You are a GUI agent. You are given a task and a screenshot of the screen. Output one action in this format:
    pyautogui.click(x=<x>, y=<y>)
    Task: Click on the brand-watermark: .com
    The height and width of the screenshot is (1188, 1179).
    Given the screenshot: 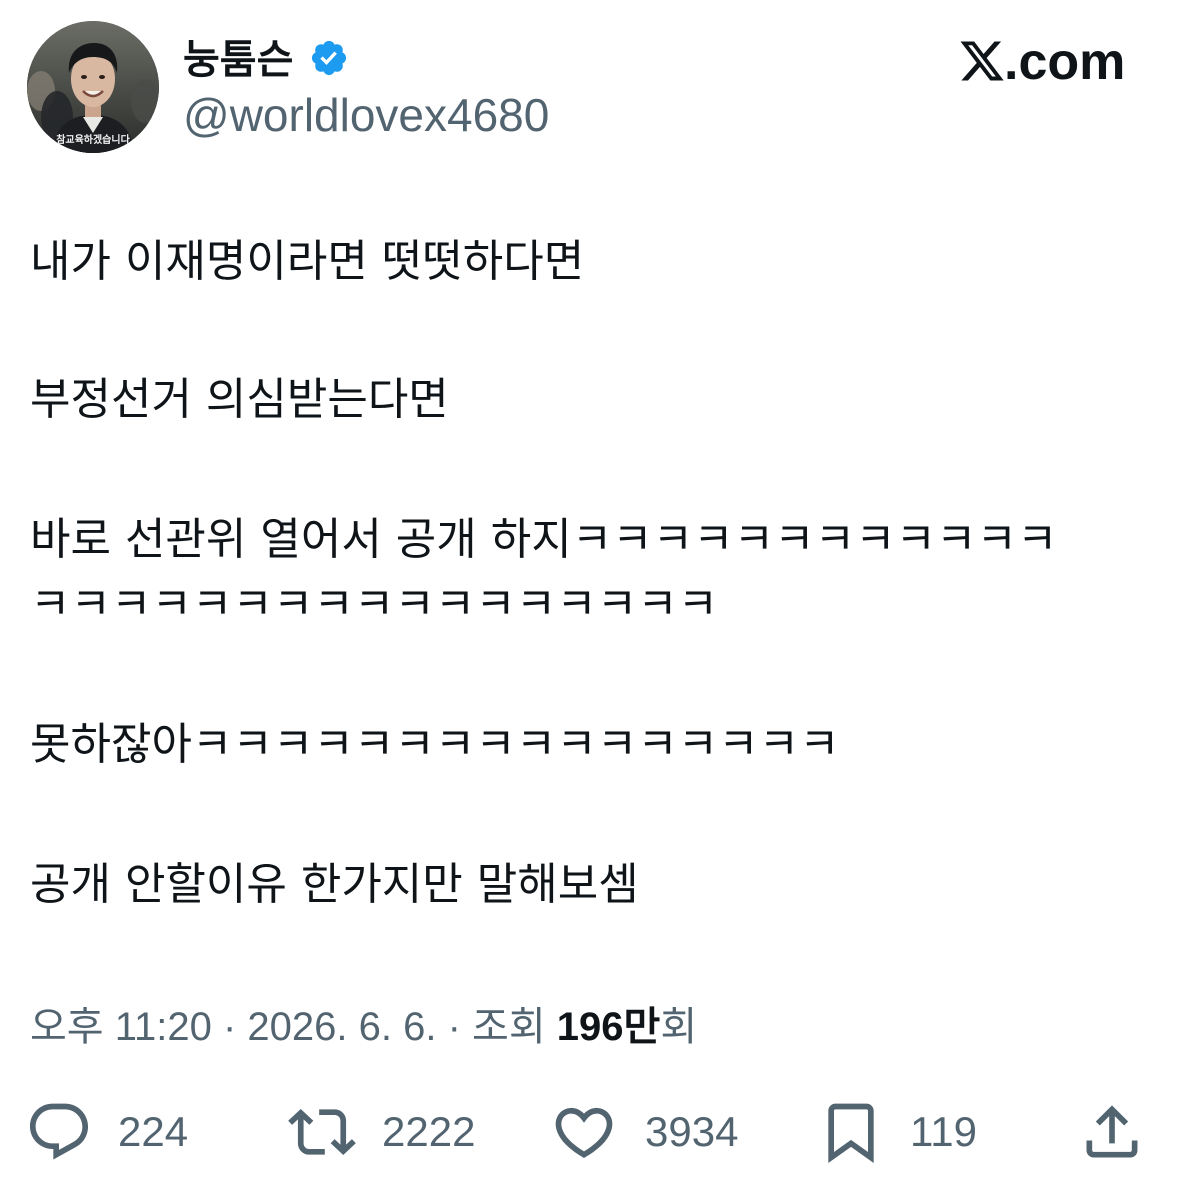 What is the action you would take?
    pyautogui.click(x=1048, y=62)
    